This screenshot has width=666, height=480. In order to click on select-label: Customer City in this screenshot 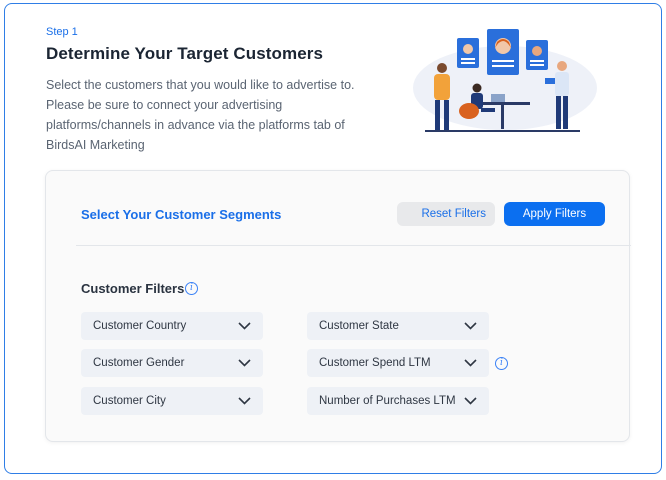, I will do `click(129, 401)`.